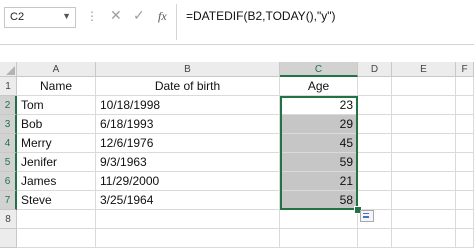 The width and height of the screenshot is (474, 248). What do you see at coordinates (375, 162) in the screenshot?
I see `cell-d5` at bounding box center [375, 162].